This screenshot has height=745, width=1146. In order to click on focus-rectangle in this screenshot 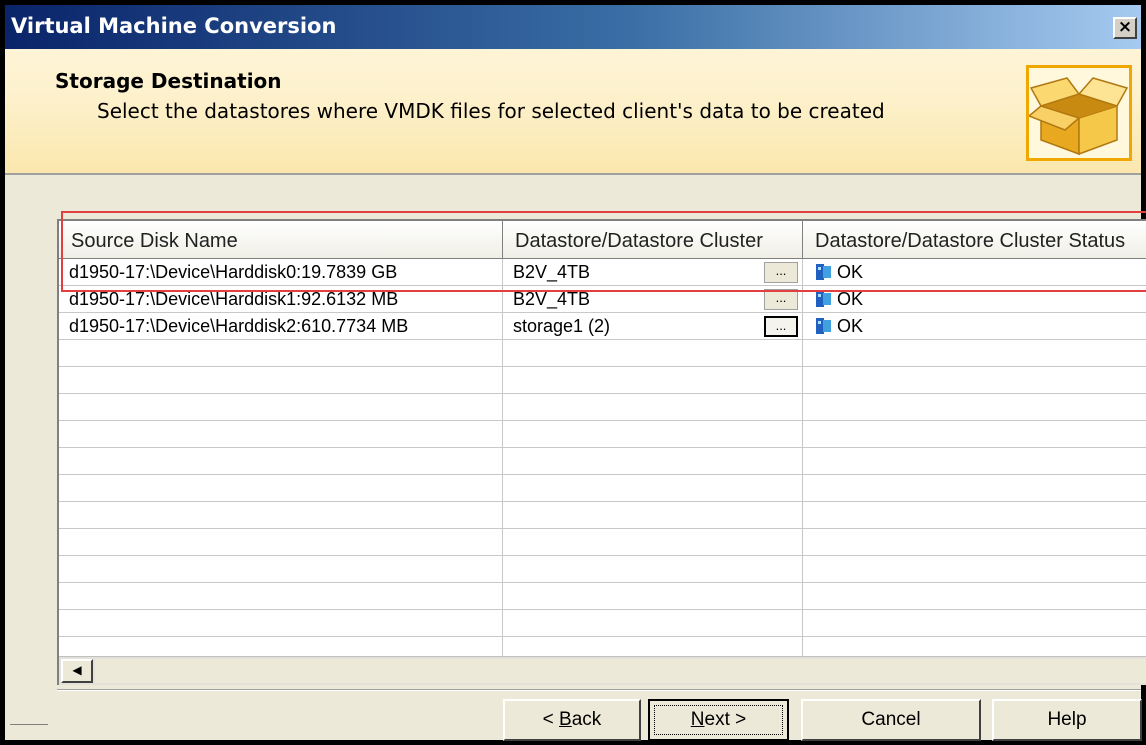, I will do `click(718, 720)`.